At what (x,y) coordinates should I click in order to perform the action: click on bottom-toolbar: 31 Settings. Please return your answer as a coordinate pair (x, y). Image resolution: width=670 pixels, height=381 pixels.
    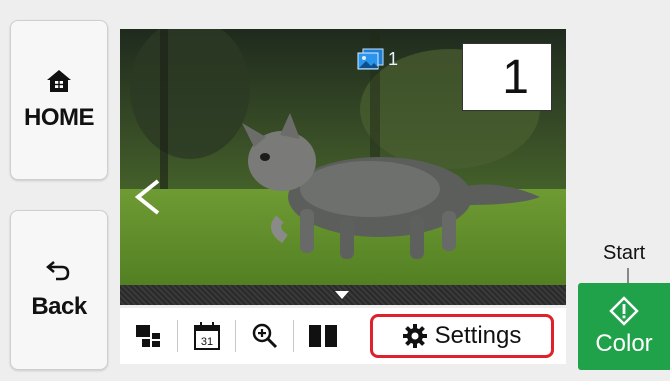
    Looking at the image, I should click on (343, 336).